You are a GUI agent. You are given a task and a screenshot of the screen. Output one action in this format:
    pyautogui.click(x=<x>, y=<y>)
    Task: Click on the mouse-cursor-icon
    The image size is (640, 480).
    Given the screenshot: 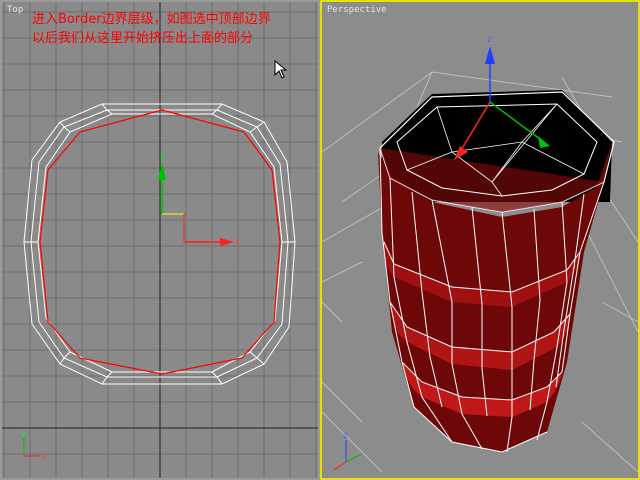 What is the action you would take?
    pyautogui.click(x=281, y=69)
    